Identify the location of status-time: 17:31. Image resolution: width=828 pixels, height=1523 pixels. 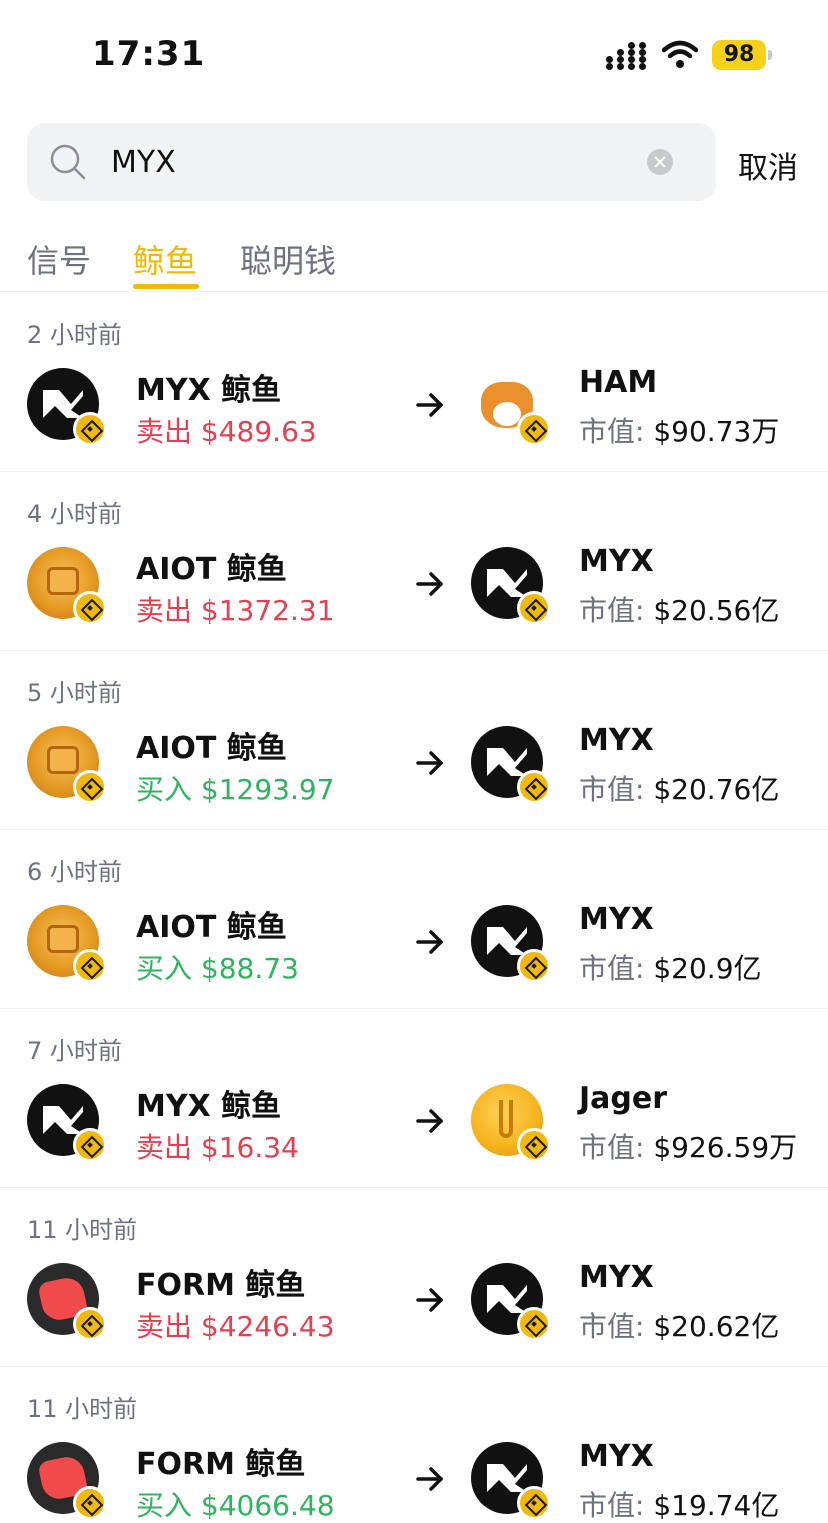
(149, 54).